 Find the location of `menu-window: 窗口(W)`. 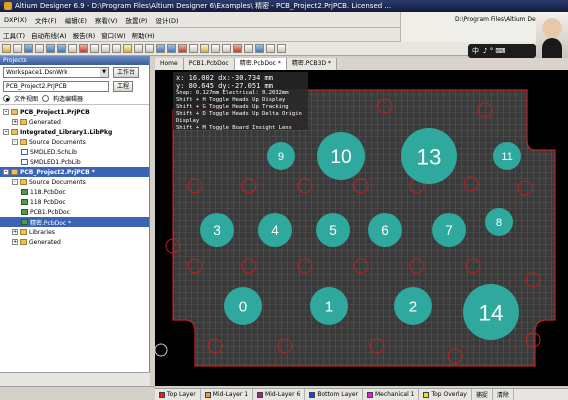

menu-window: 窗口(W) is located at coordinates (113, 35).